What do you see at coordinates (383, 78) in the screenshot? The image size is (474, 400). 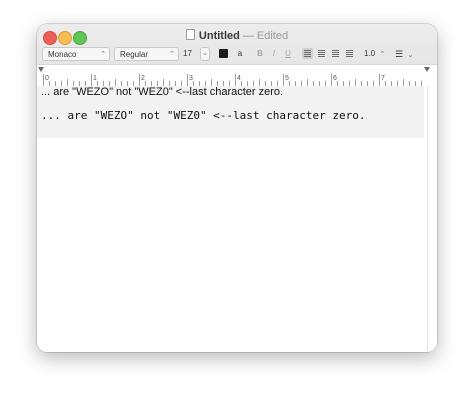 I see `ruler-label: 7` at bounding box center [383, 78].